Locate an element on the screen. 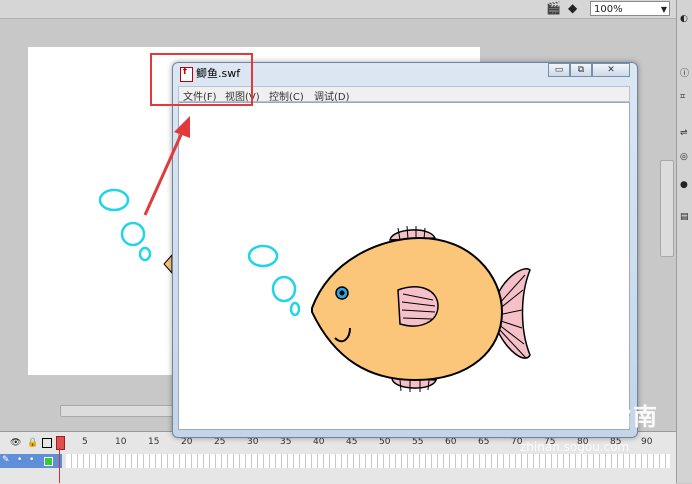  playhead is located at coordinates (60, 443).